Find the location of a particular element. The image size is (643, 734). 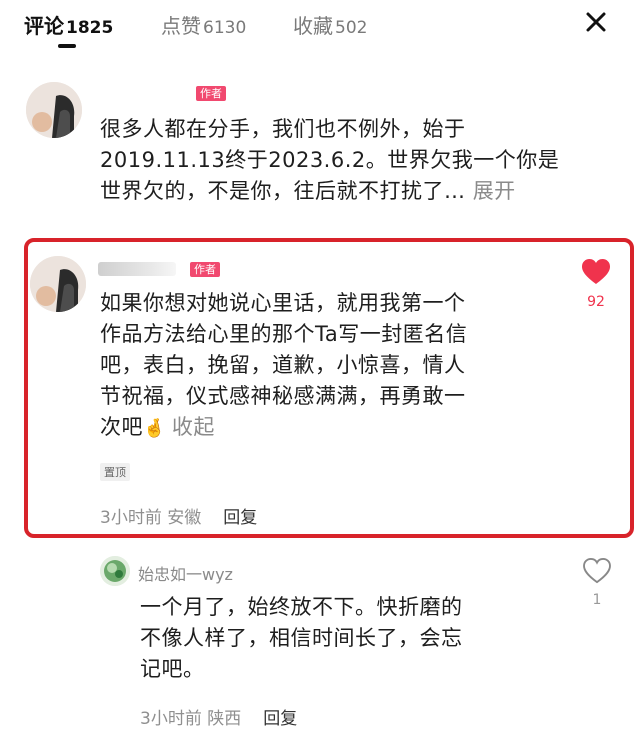

collapse-link: 收起 is located at coordinates (193, 427).